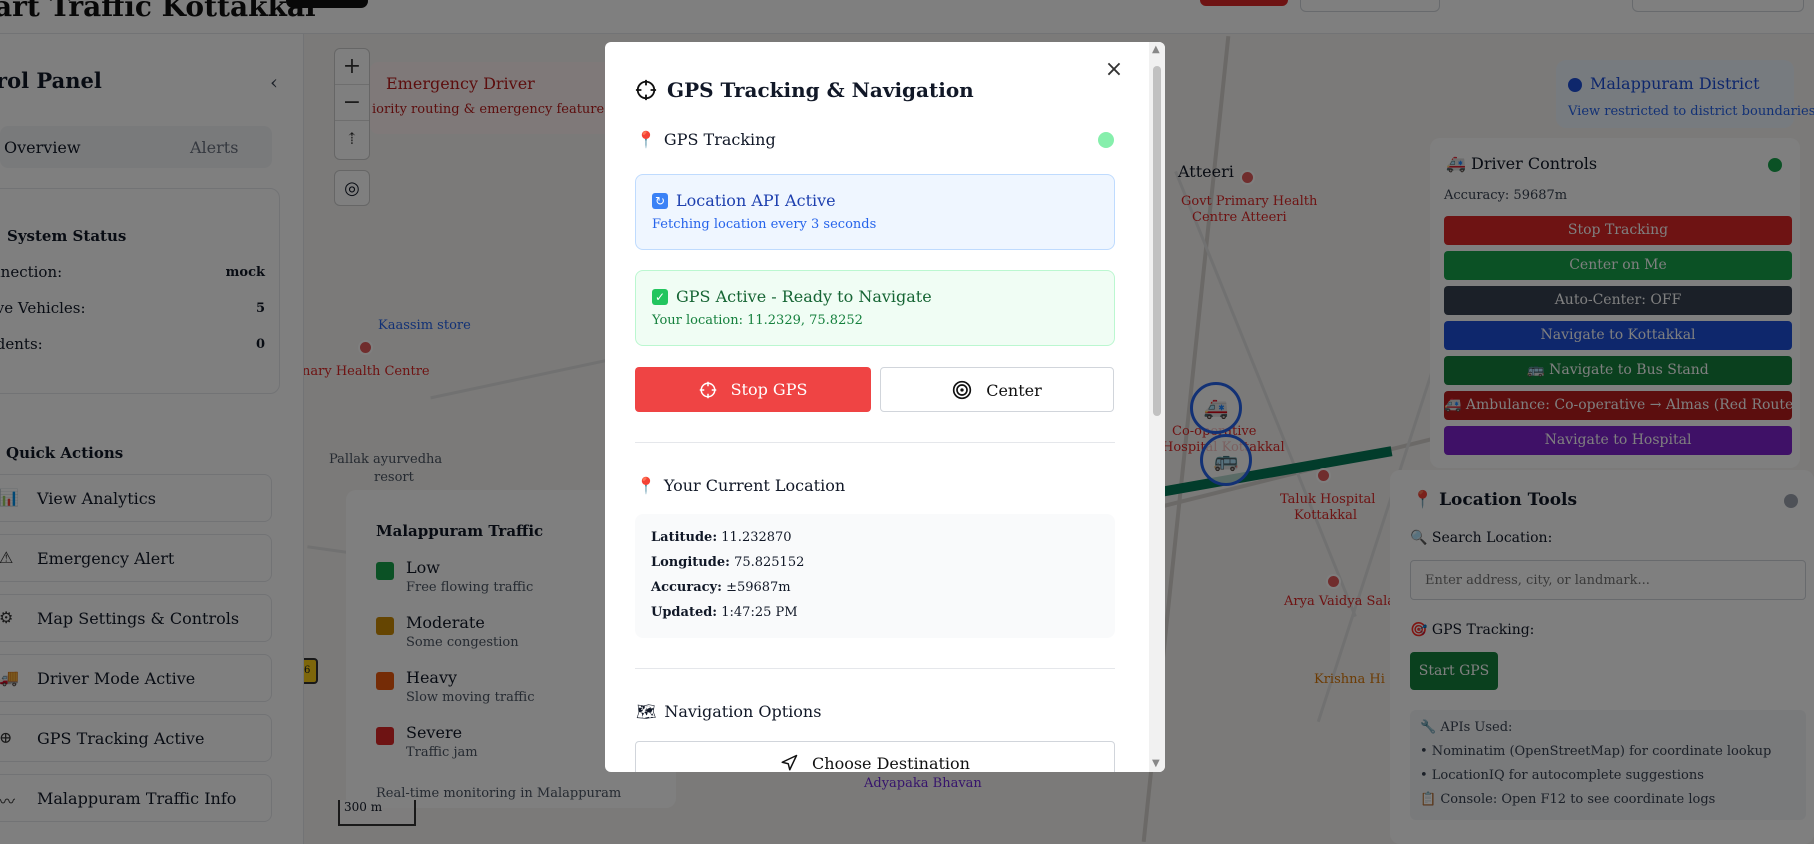  I want to click on stop-gps-button: Stop GPS, so click(753, 389).